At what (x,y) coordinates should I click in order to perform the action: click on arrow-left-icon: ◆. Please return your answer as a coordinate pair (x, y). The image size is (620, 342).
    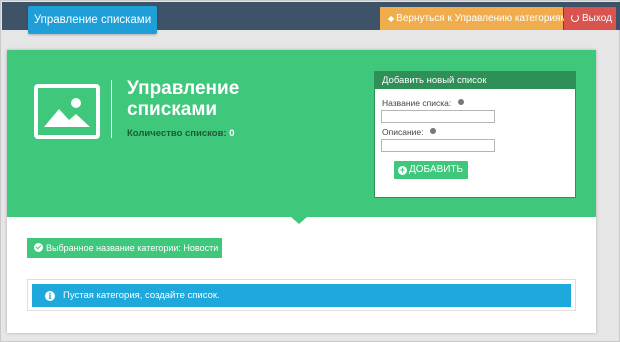
    Looking at the image, I should click on (391, 18).